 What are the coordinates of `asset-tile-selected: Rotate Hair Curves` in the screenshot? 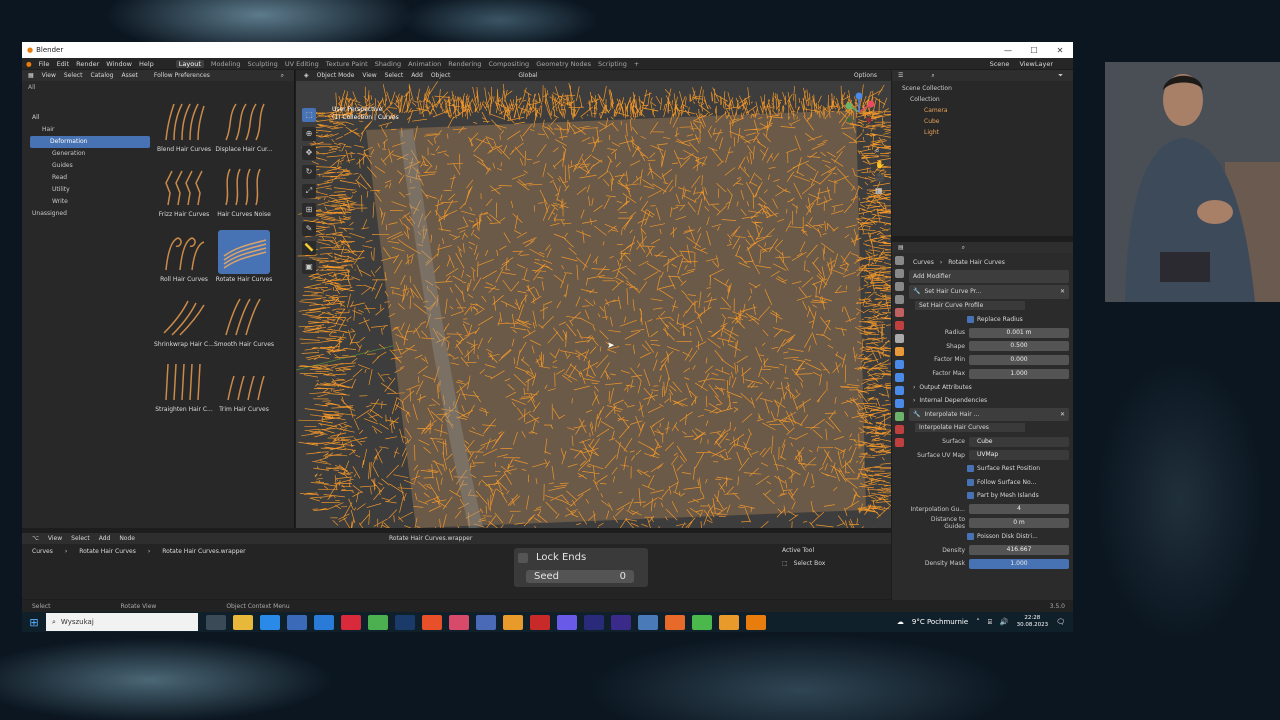 It's located at (244, 259).